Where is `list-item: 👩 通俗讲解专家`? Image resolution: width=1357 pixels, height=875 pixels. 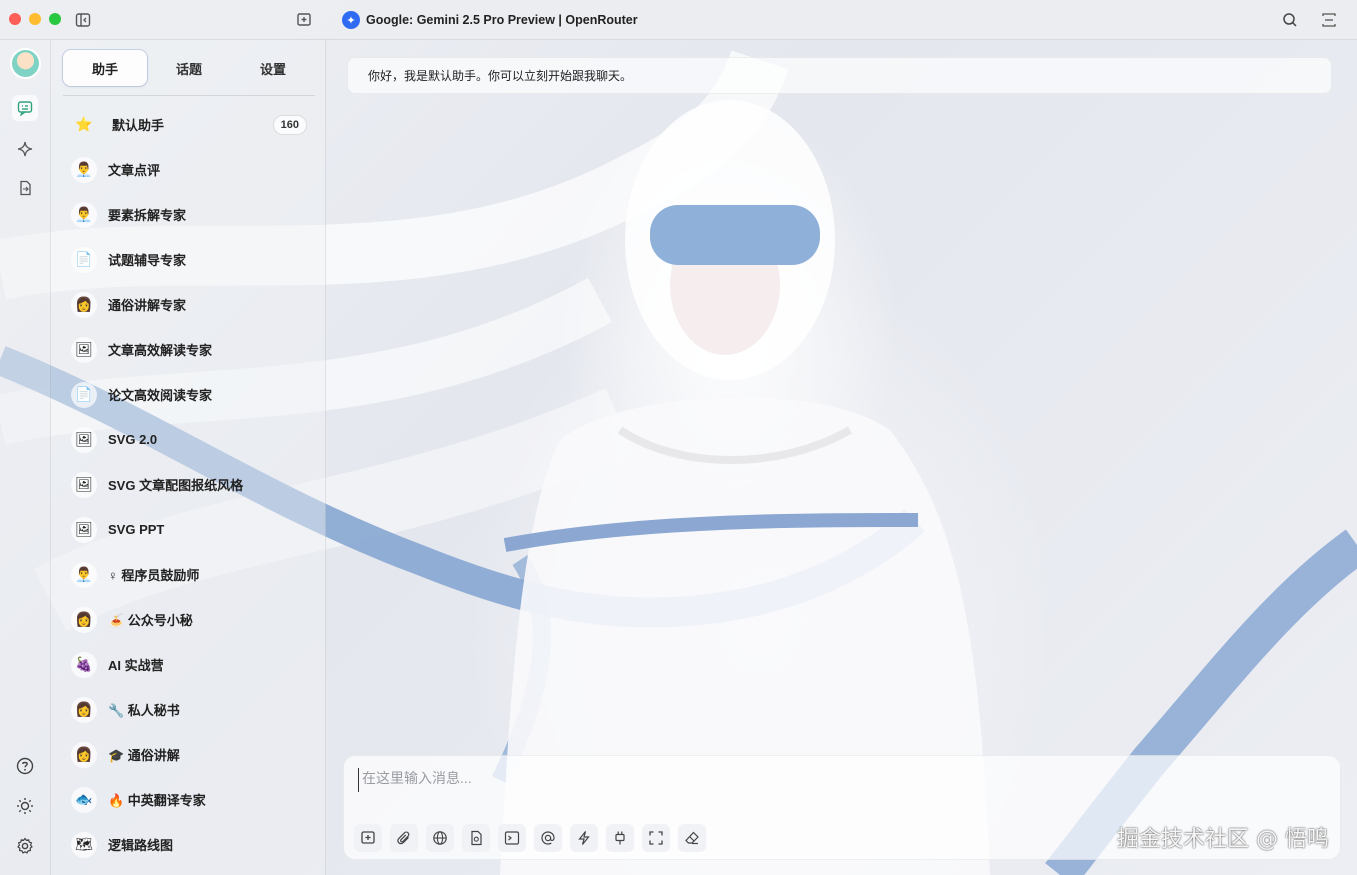
list-item: 👩 通俗讲解专家 is located at coordinates (189, 304).